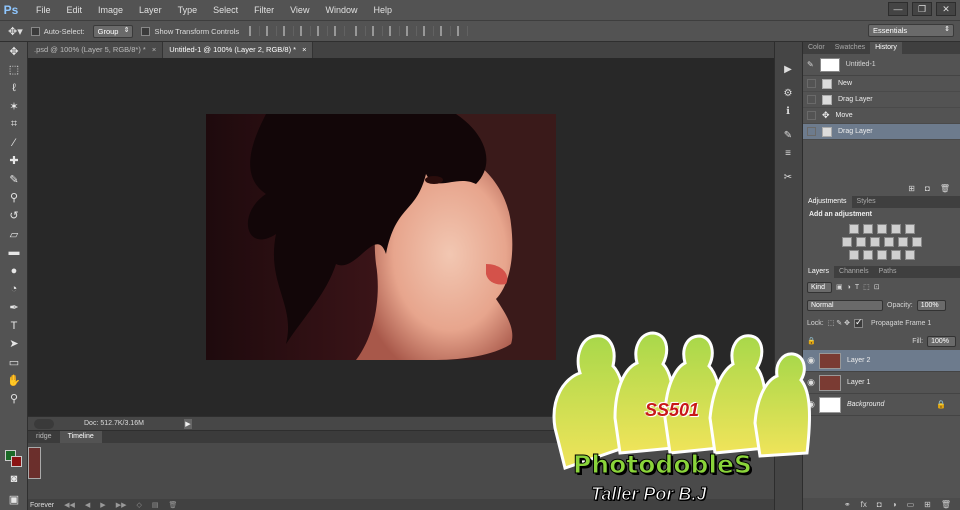 The image size is (960, 510). Describe the element at coordinates (881, 229) in the screenshot. I see `curves-icon` at that location.